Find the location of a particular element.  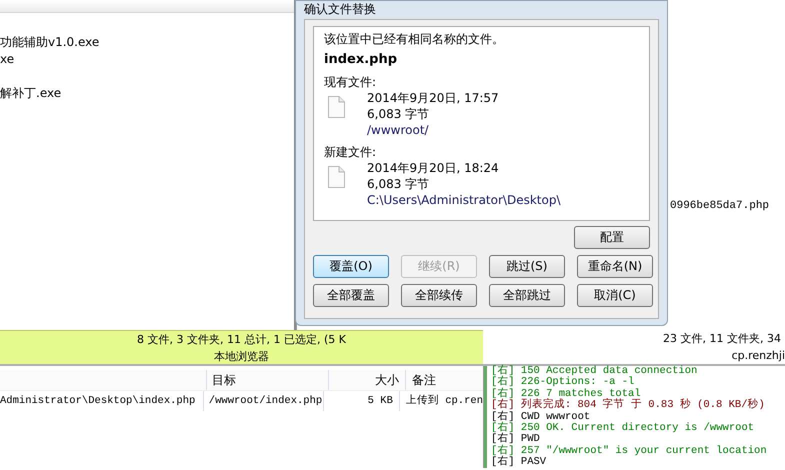

file-name: 功能辅助v1.0.exe is located at coordinates (50, 42).